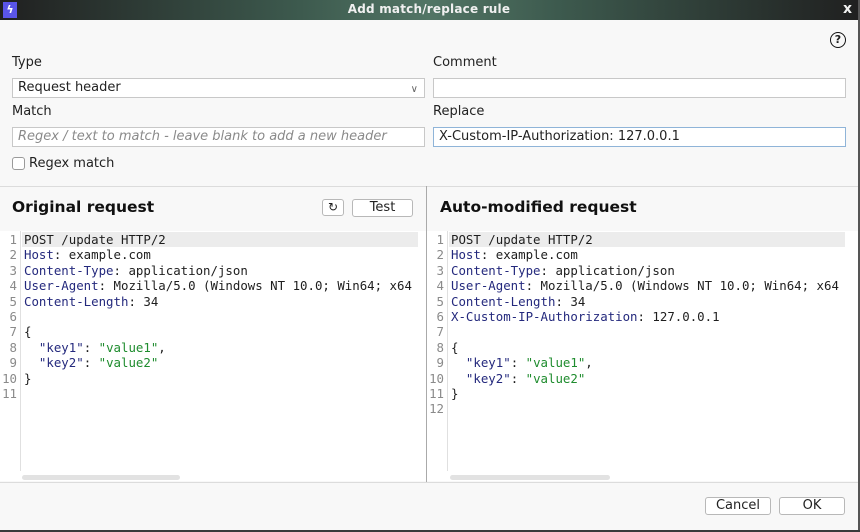 The image size is (860, 532). Describe the element at coordinates (429, 186) in the screenshot. I see `section-divider` at that location.